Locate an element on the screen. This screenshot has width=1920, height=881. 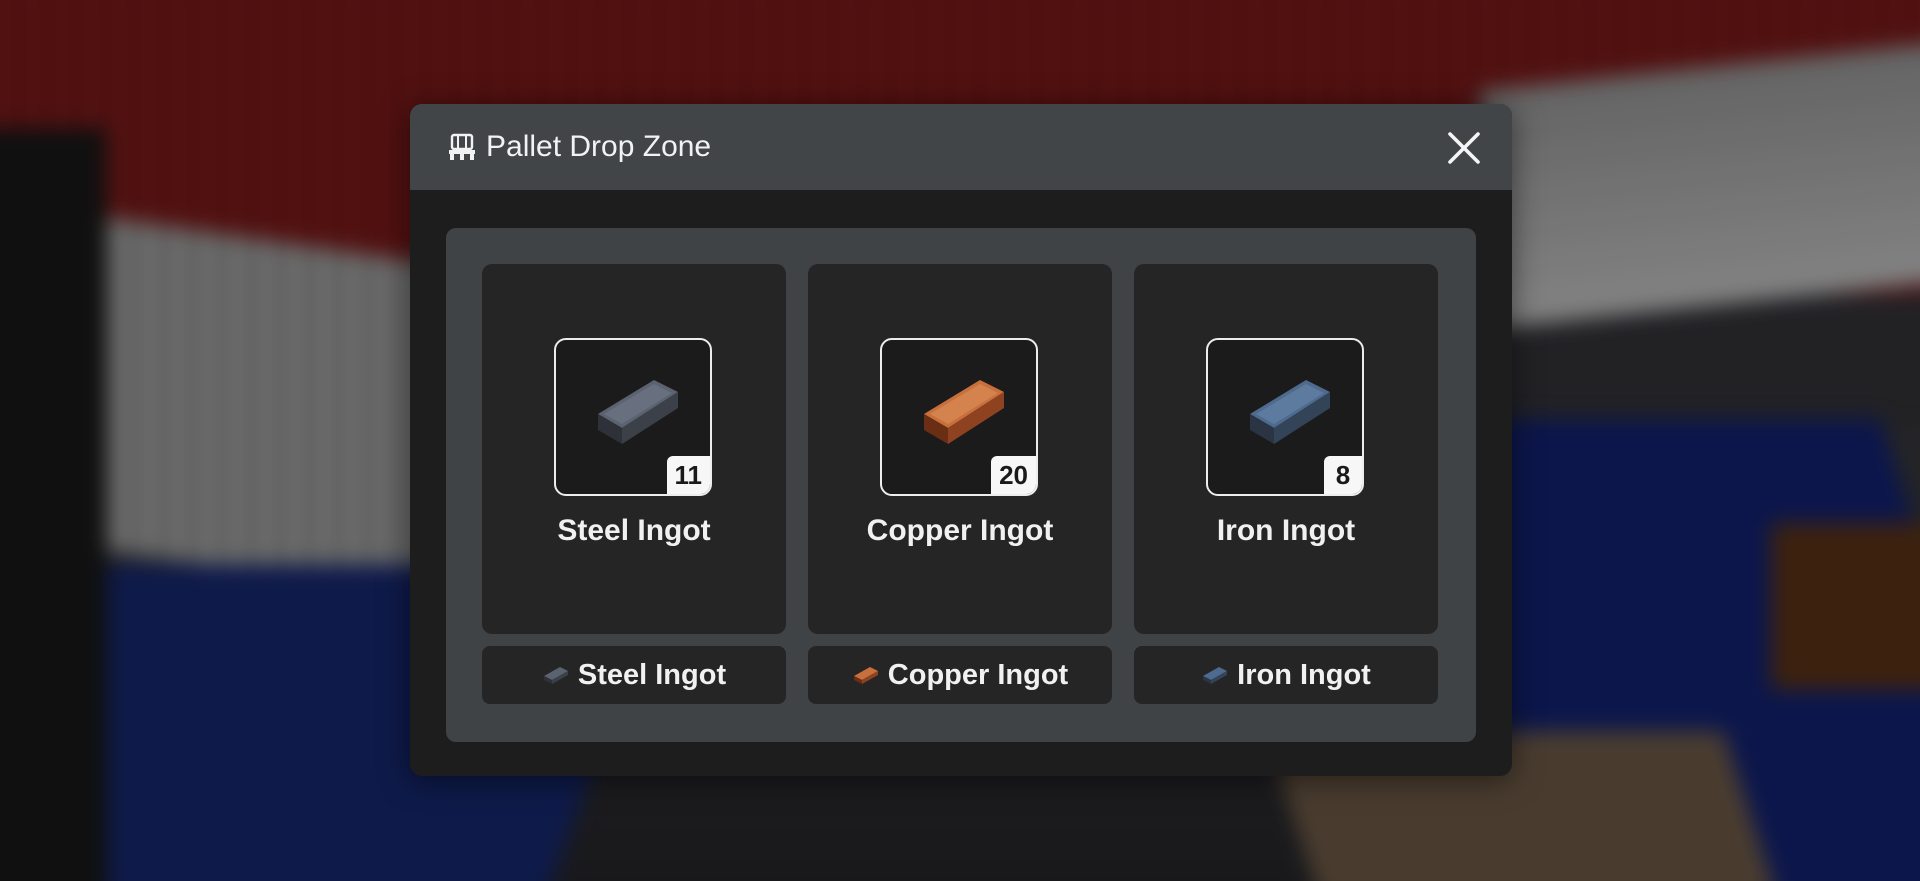
quantity-badge: 11 is located at coordinates (688, 475).